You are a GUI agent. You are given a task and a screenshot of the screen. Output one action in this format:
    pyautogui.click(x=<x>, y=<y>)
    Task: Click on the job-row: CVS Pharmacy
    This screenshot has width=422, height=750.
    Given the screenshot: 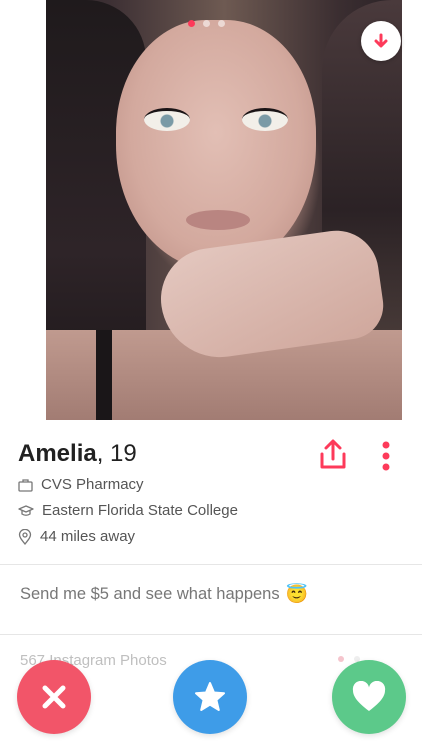 What is the action you would take?
    pyautogui.click(x=81, y=484)
    